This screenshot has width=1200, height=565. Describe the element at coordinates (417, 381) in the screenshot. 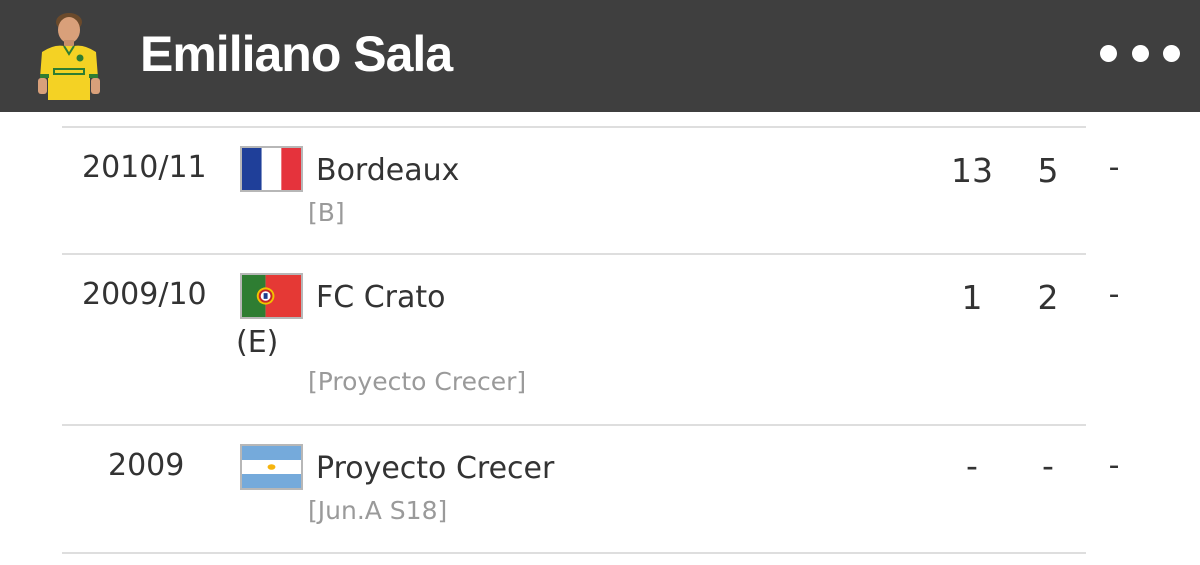

I see `club-note: [Proyecto Crecer]` at that location.